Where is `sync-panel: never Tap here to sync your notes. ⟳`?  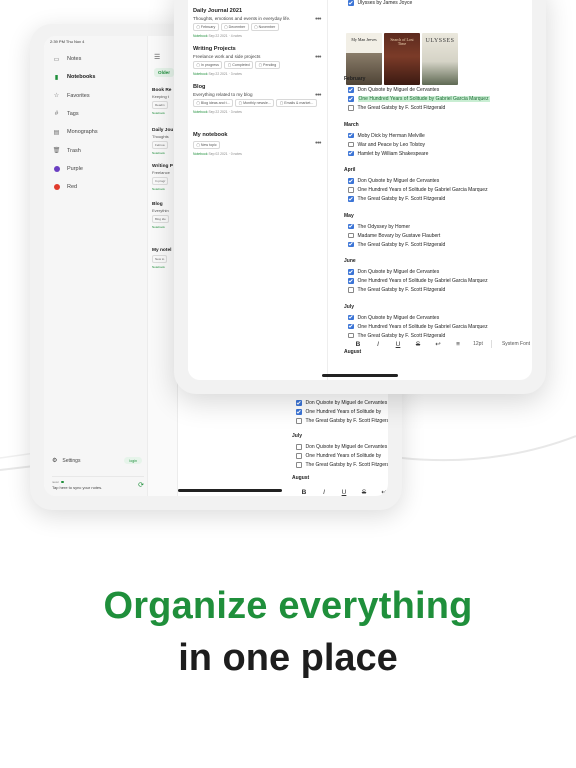
sync-panel: never Tap here to sync your notes. ⟳ is located at coordinates (98, 483).